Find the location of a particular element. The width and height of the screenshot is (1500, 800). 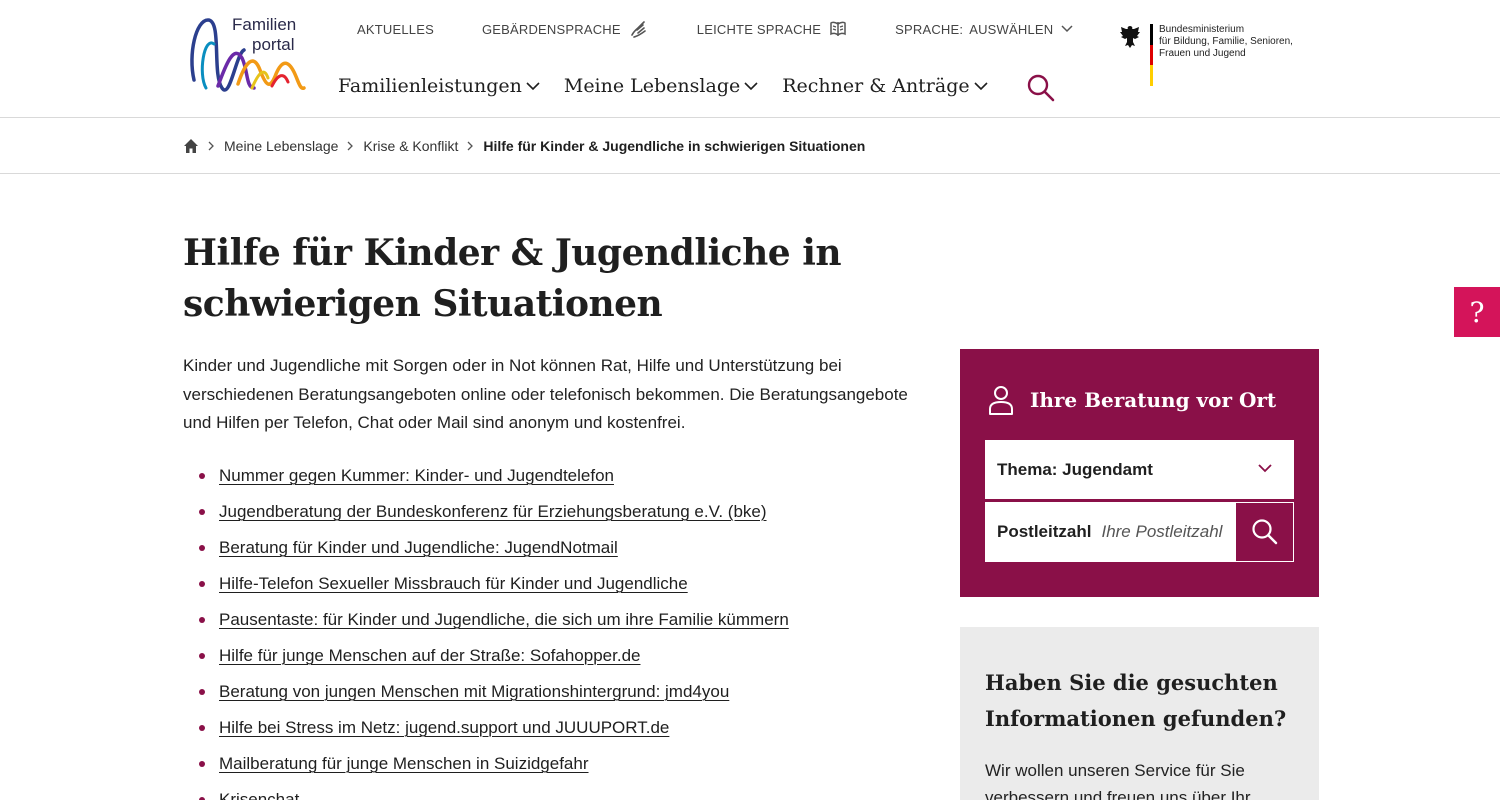

language-value: AUSWÄHLEN is located at coordinates (1011, 29).